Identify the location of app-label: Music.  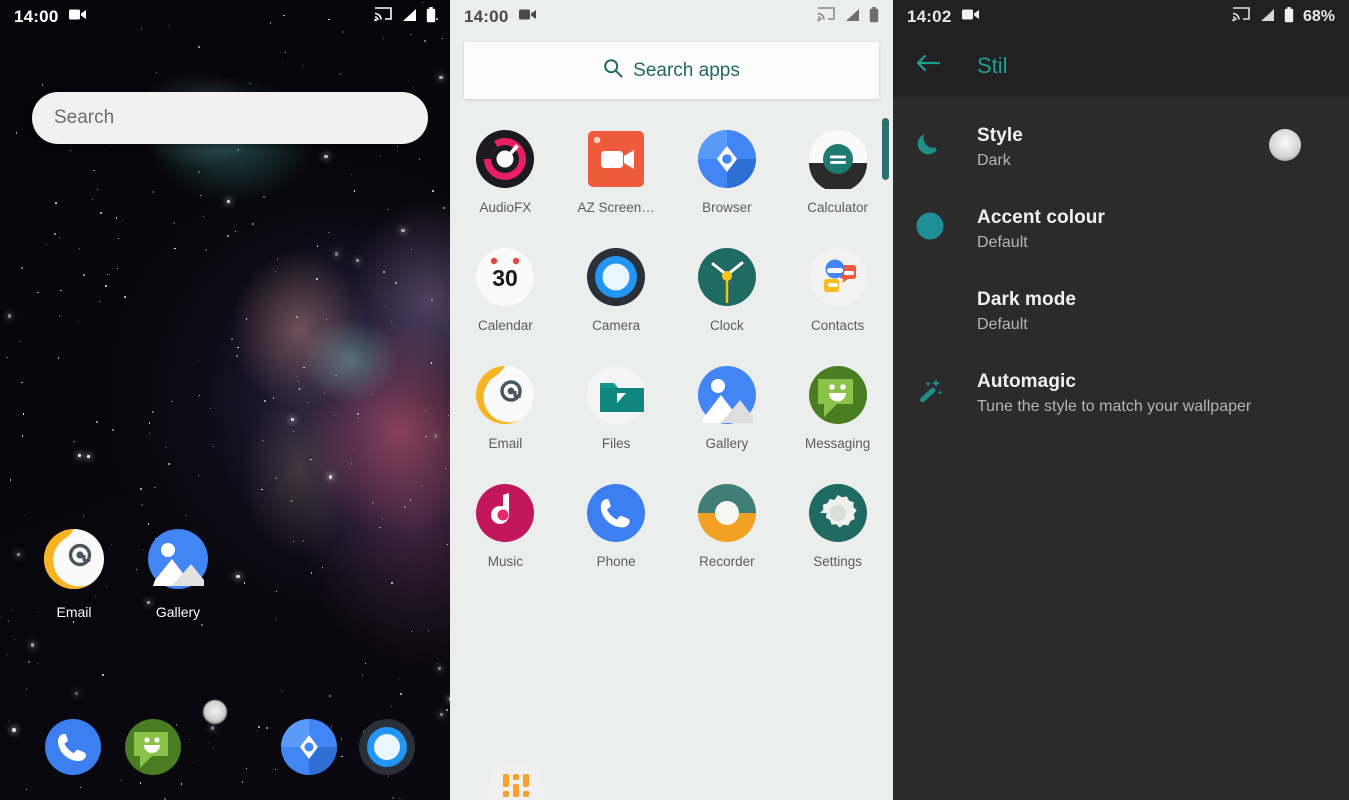
(505, 561).